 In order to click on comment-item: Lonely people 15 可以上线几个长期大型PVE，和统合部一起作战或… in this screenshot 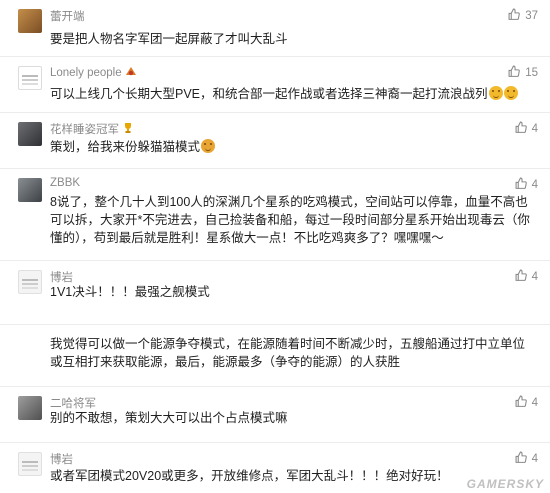, I will do `click(275, 84)`.